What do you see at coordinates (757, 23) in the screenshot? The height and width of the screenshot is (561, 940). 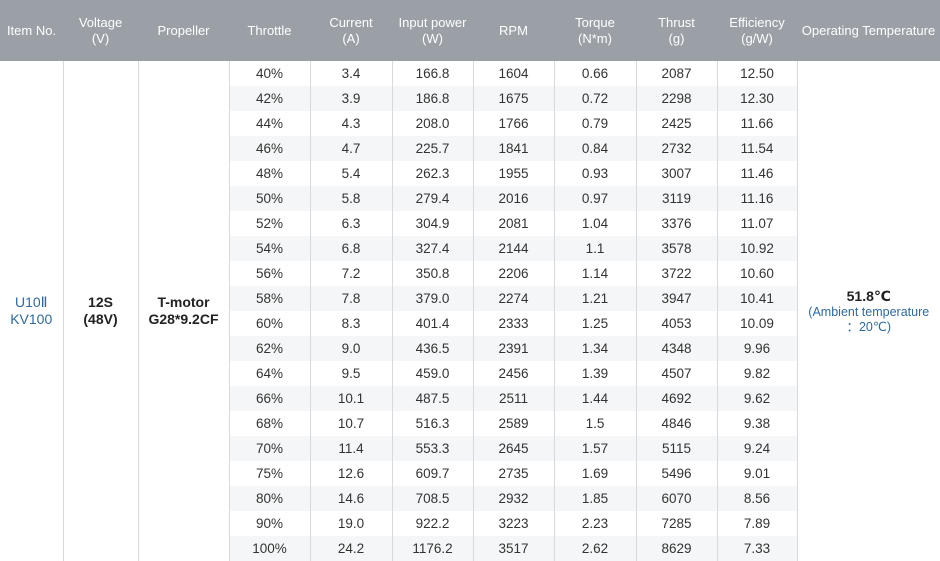 I see `header-label: Efficiency` at bounding box center [757, 23].